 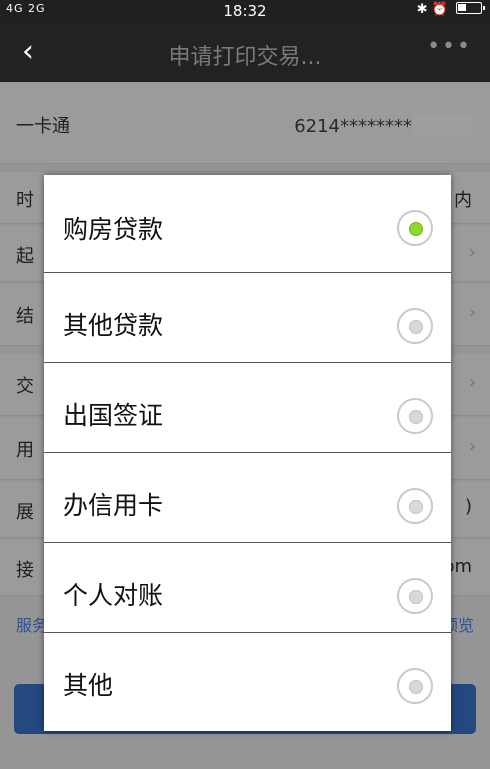 What do you see at coordinates (247, 588) in the screenshot?
I see `option-personal-statement: 个人对账` at bounding box center [247, 588].